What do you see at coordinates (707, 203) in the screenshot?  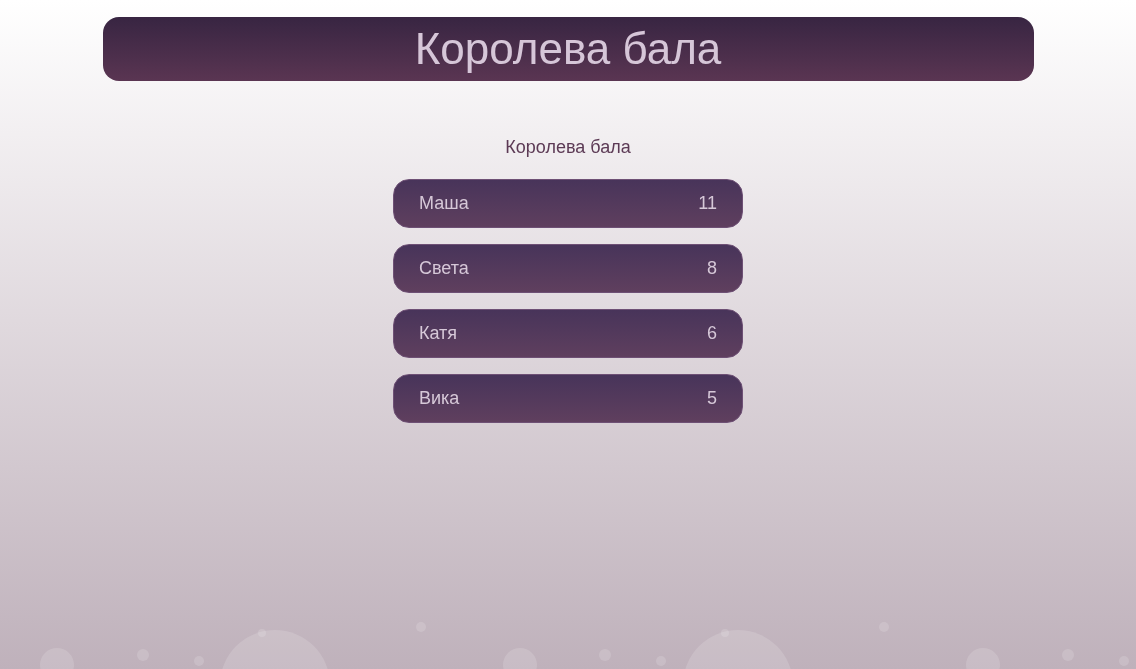 I see `vote-count: 11` at bounding box center [707, 203].